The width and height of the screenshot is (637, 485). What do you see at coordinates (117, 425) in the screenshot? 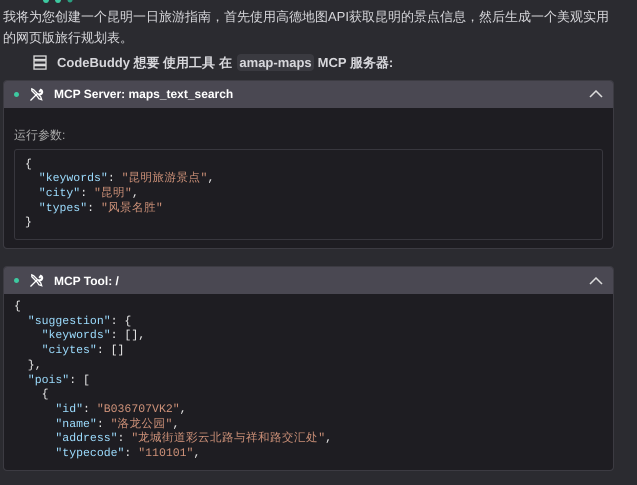
I see `code-line: "name": "洛龙公园",` at bounding box center [117, 425].